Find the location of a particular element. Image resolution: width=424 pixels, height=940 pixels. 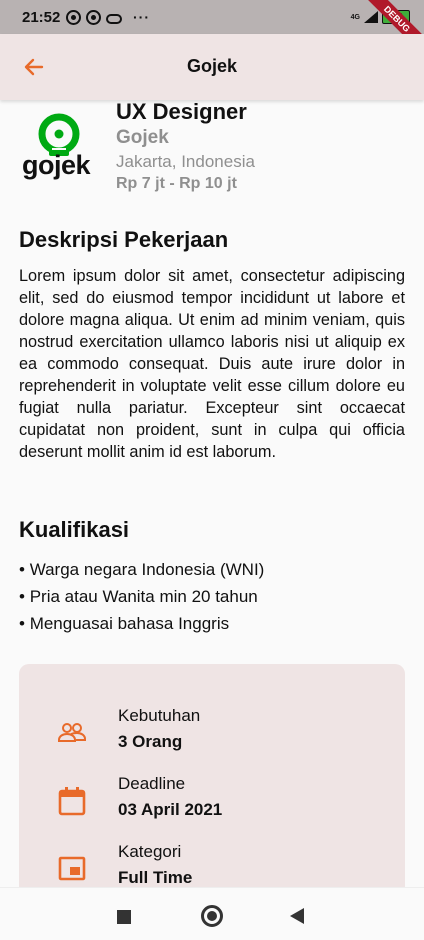

more-notifications-indicator: ··· is located at coordinates (141, 17).